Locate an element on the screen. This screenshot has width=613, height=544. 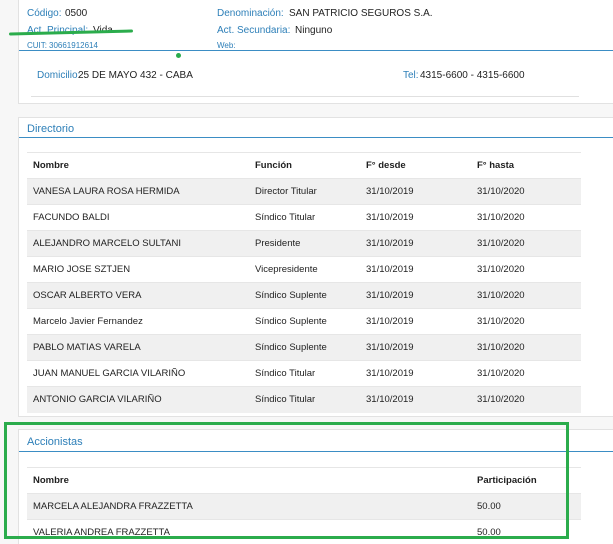
director-role: Presidente is located at coordinates (304, 243).